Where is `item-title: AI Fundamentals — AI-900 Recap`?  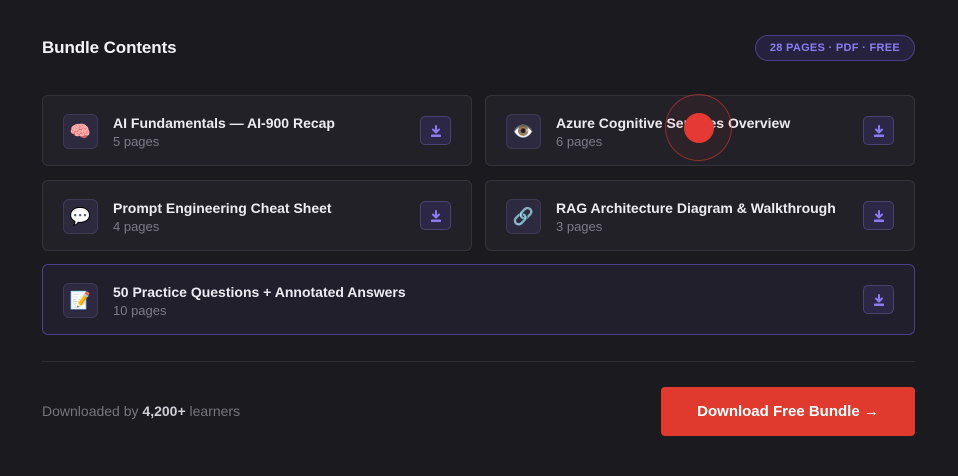 item-title: AI Fundamentals — AI-900 Recap is located at coordinates (224, 123).